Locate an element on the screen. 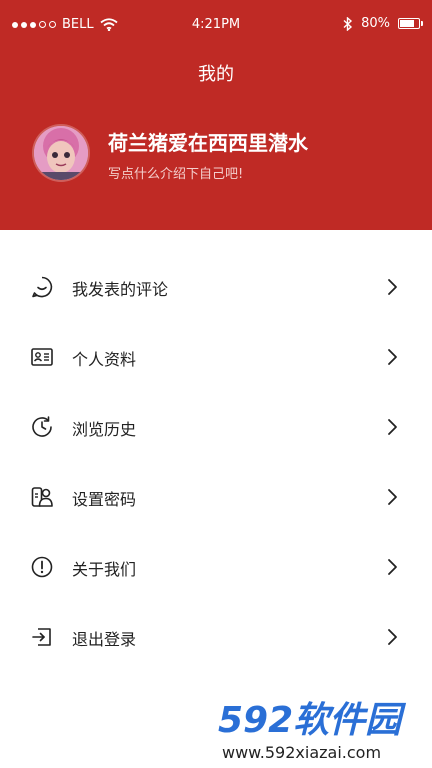 The height and width of the screenshot is (768, 432). username: 荷兰猪爱在西西里潜水 is located at coordinates (208, 141).